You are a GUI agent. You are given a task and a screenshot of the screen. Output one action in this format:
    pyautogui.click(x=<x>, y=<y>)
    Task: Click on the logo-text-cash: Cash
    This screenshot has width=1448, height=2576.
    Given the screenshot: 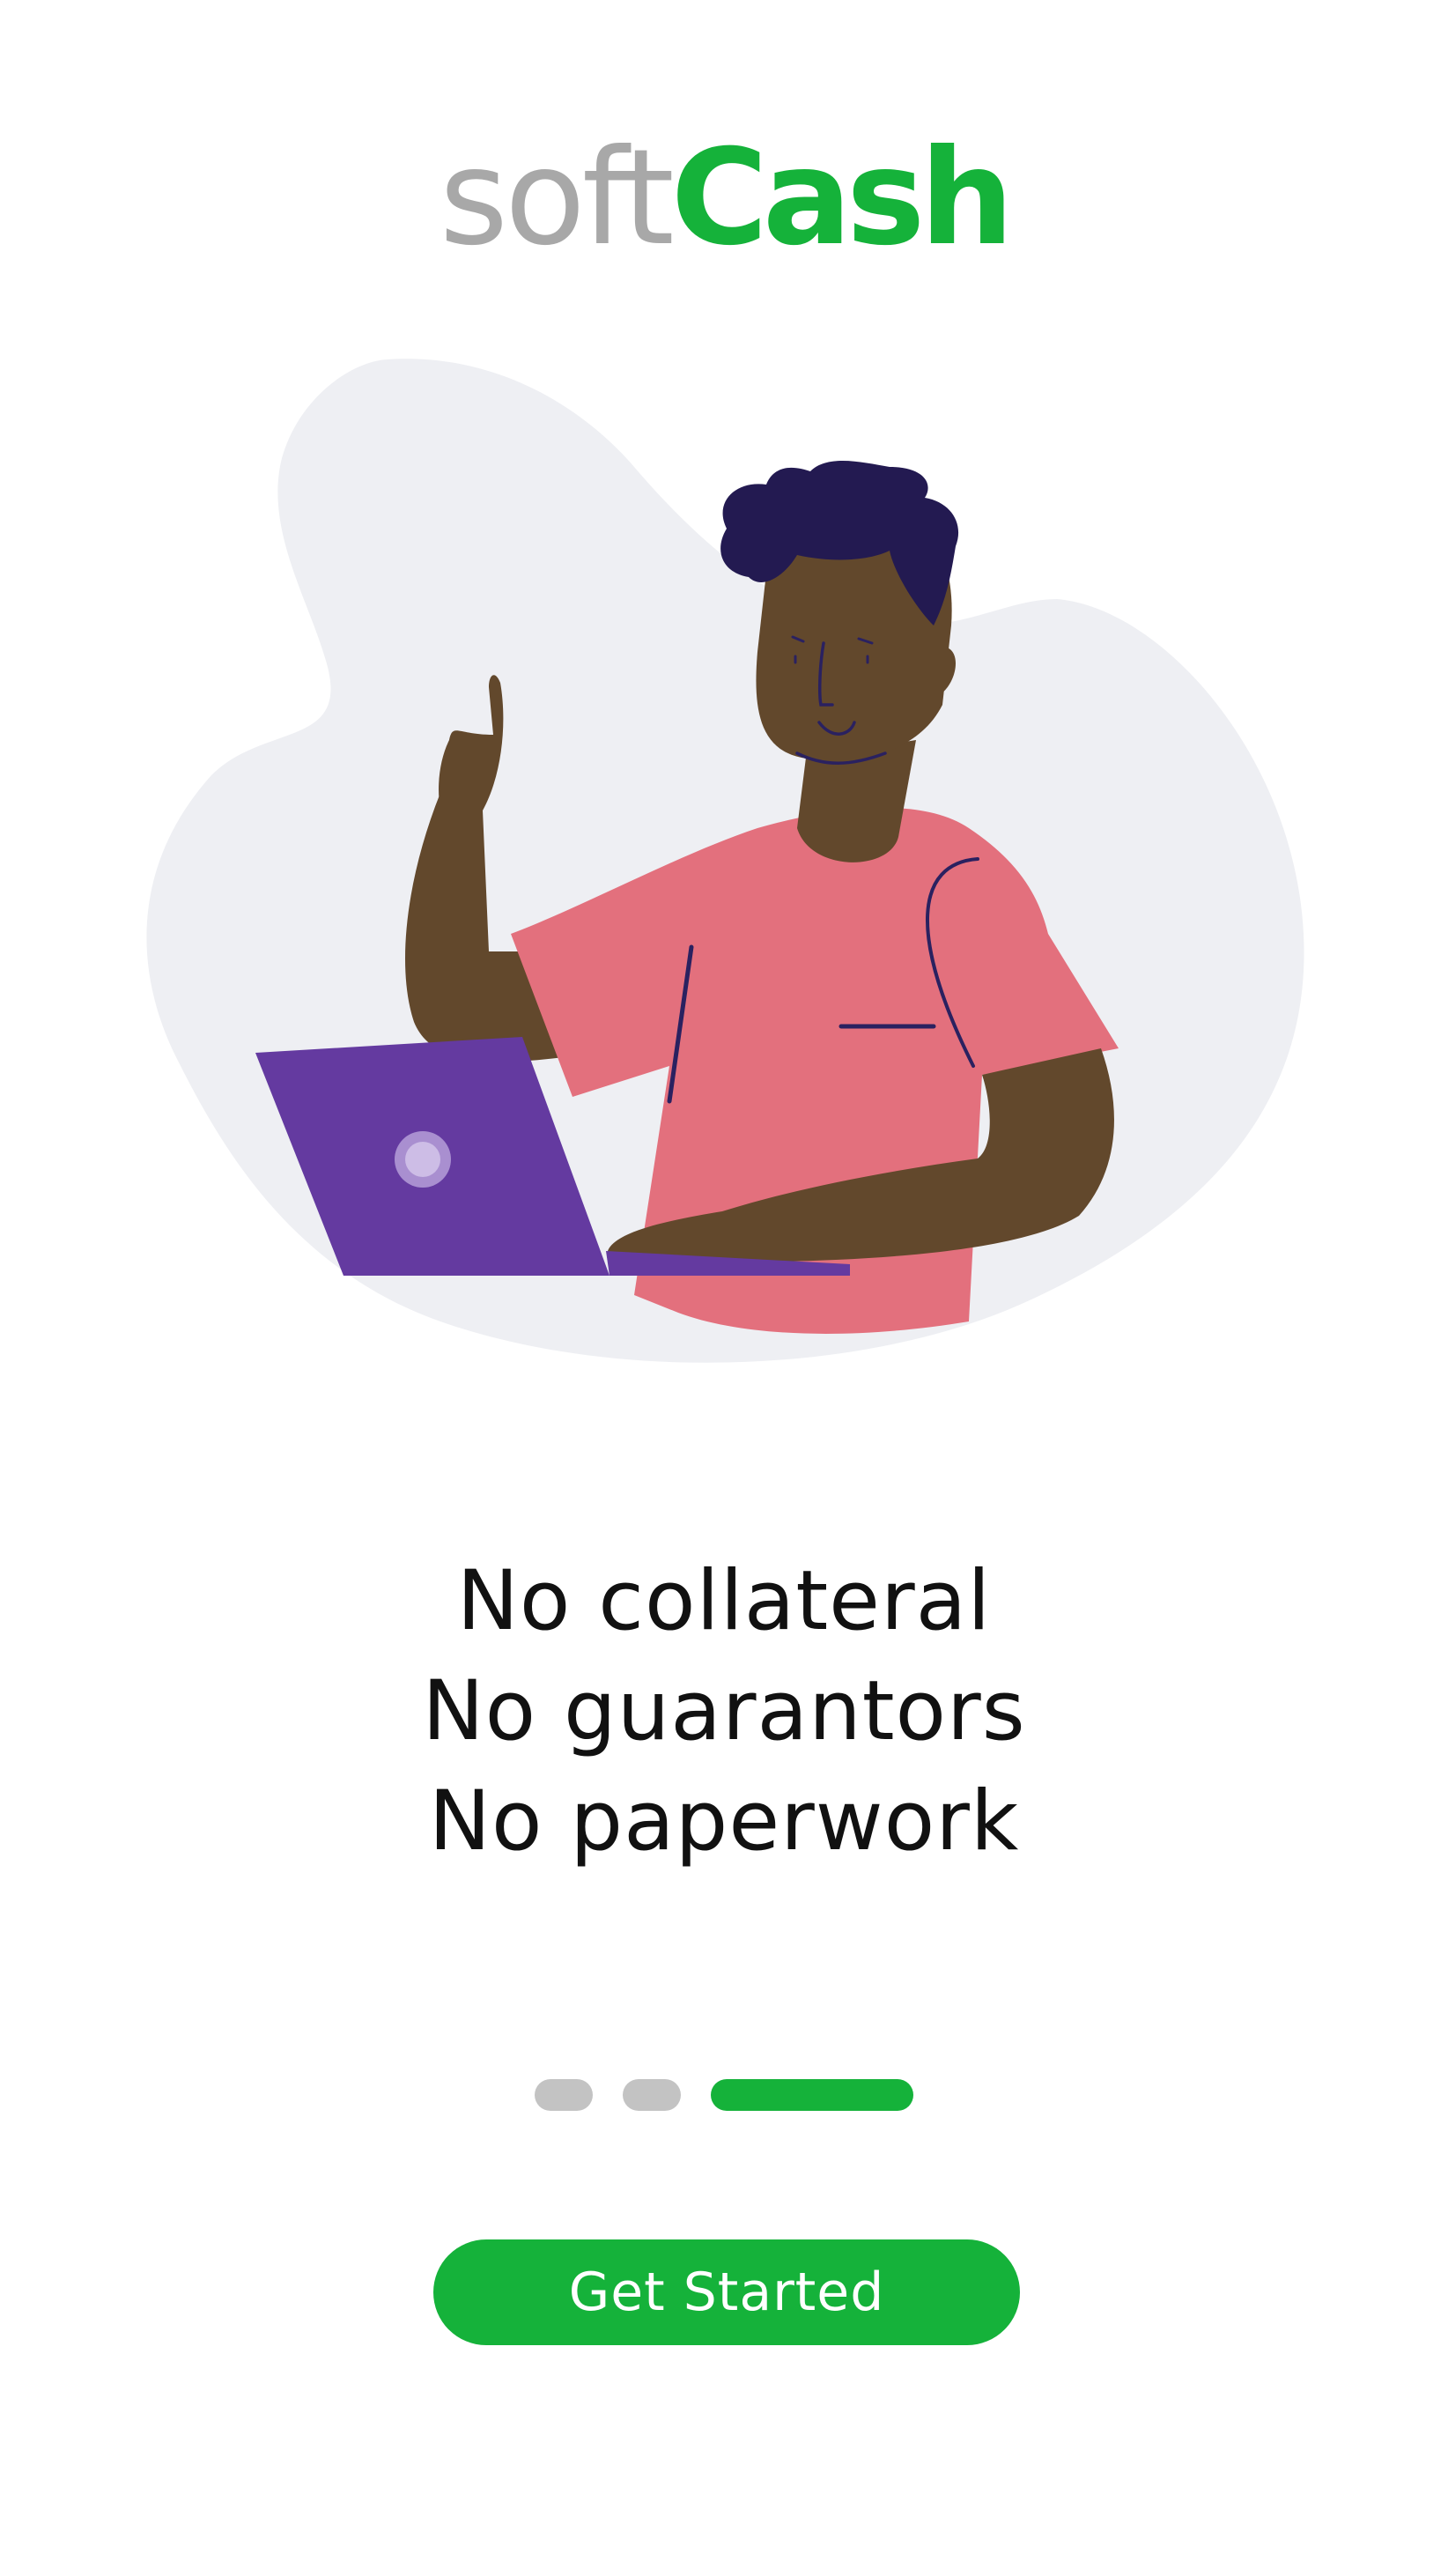 What is the action you would take?
    pyautogui.click(x=842, y=199)
    